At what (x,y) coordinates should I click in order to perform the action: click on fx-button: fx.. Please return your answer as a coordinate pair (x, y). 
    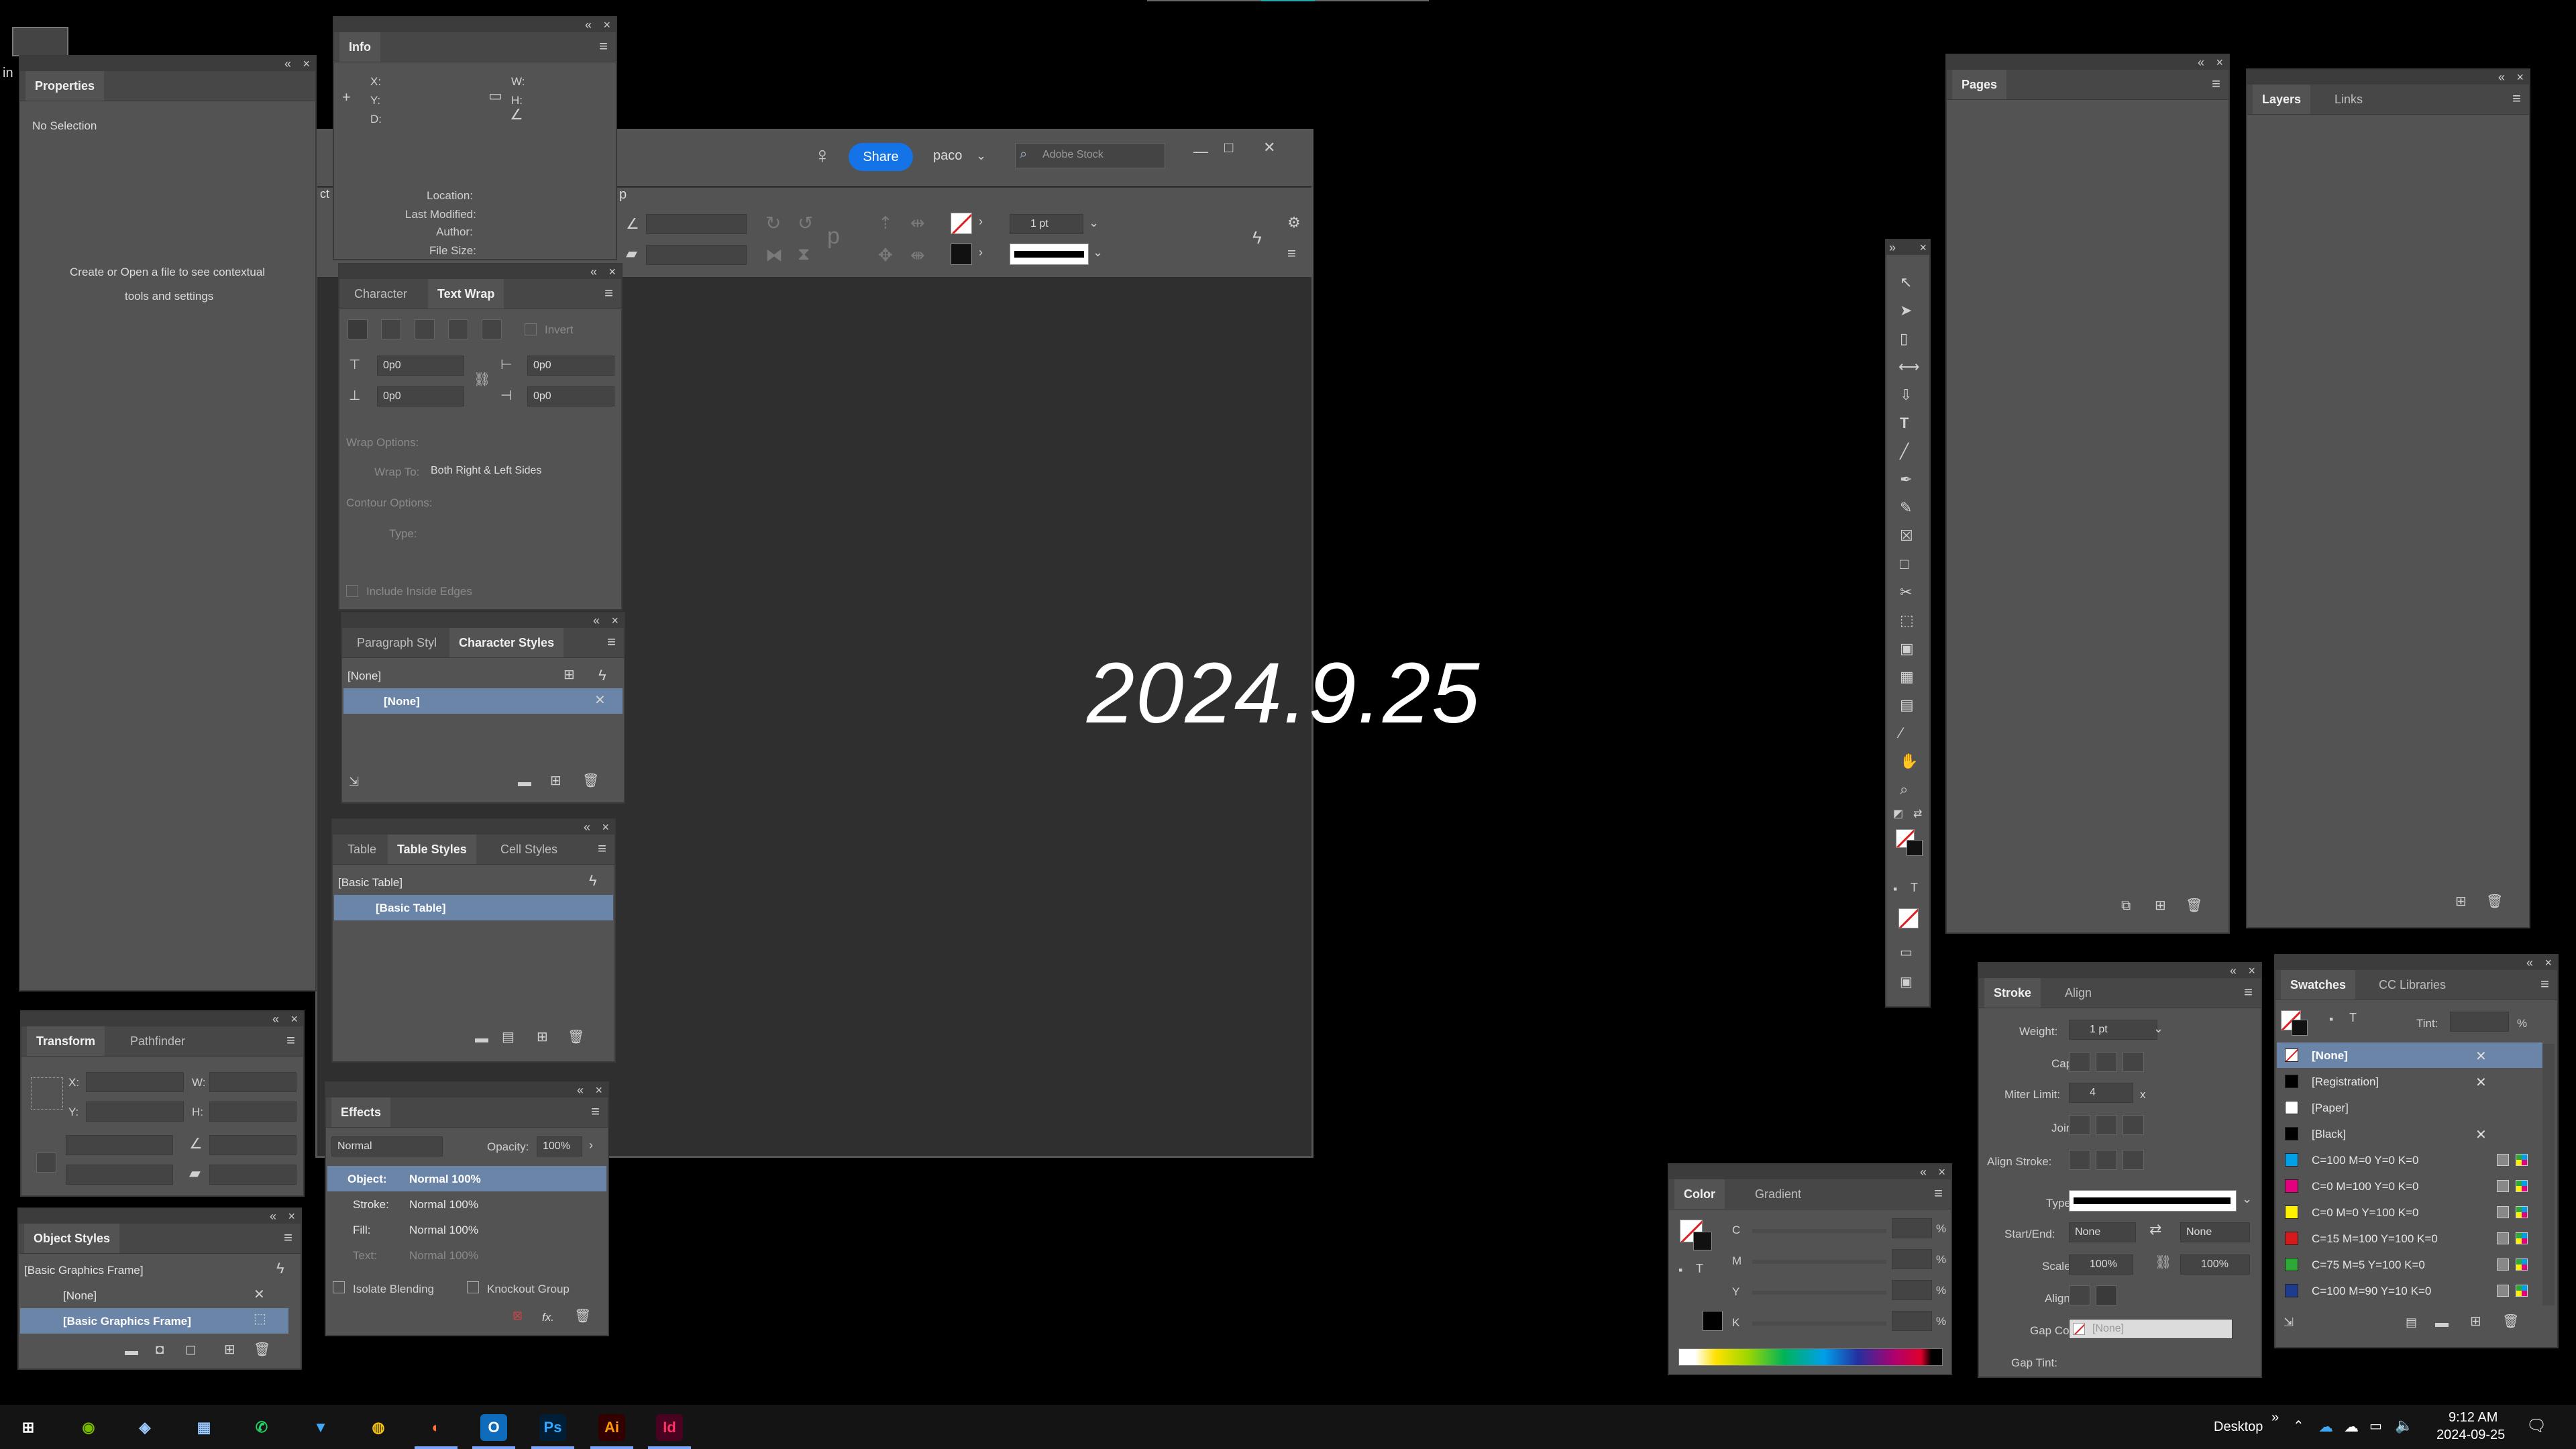
    Looking at the image, I should click on (548, 1317).